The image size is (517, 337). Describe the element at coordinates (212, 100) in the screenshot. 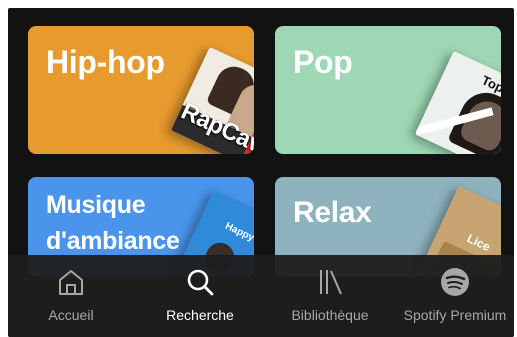

I see `playlist-cover-image: RapCav` at that location.